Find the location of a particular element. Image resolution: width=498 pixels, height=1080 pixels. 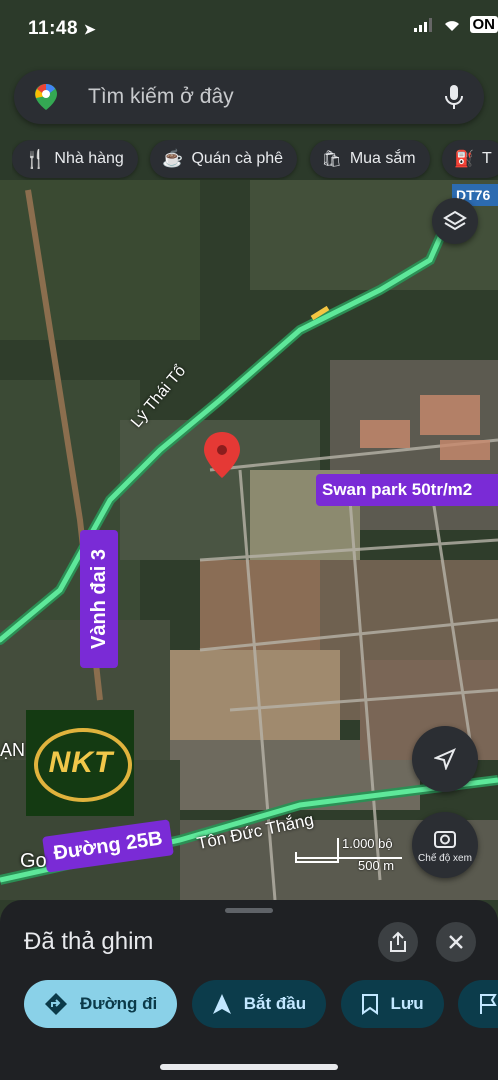

view-mode-button: Chế độ xem is located at coordinates (445, 845).